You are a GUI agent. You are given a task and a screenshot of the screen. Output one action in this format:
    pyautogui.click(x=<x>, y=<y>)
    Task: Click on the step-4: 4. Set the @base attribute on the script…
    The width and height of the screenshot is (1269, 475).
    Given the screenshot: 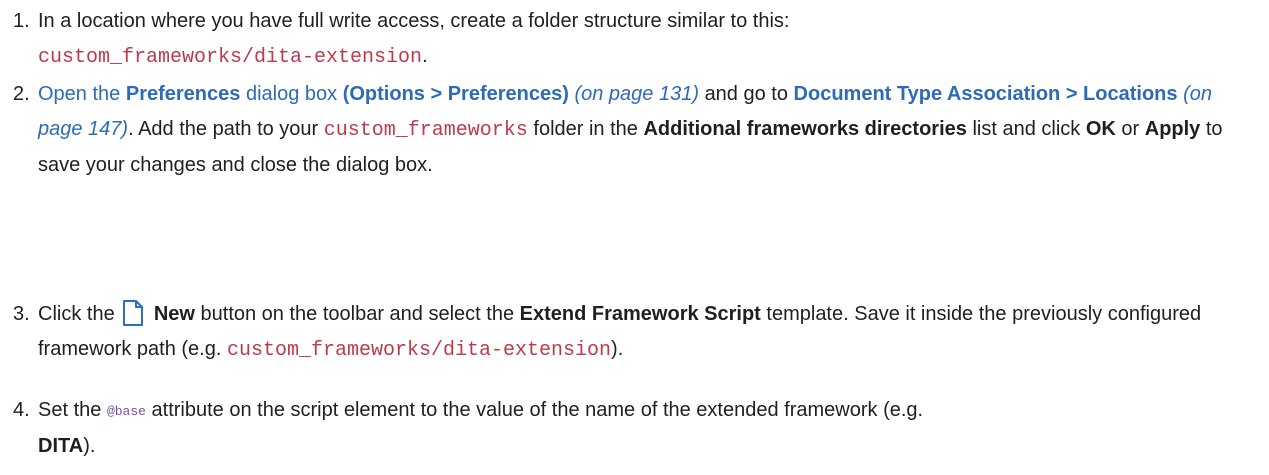 What is the action you would take?
    pyautogui.click(x=465, y=428)
    